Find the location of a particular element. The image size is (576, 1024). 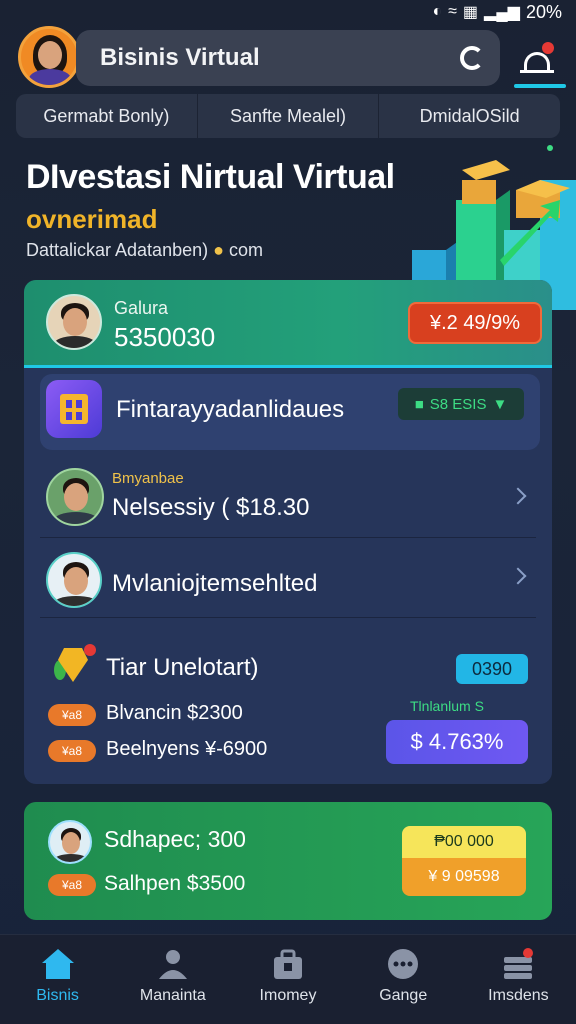

tier-badge: 0390 is located at coordinates (492, 669).